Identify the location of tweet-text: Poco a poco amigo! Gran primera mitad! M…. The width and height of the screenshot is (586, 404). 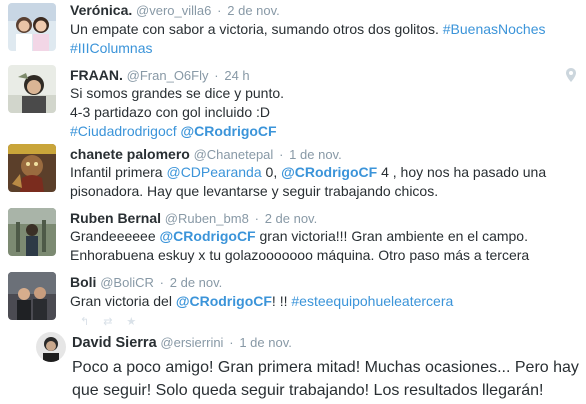
(325, 379).